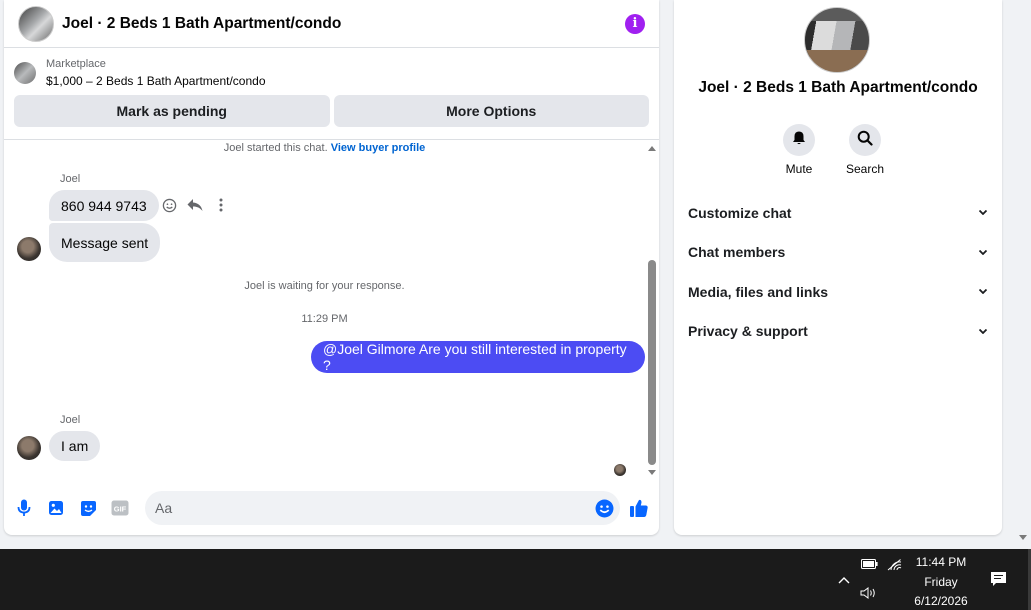 This screenshot has height=610, width=1031. What do you see at coordinates (88, 508) in the screenshot?
I see `sticker-icon` at bounding box center [88, 508].